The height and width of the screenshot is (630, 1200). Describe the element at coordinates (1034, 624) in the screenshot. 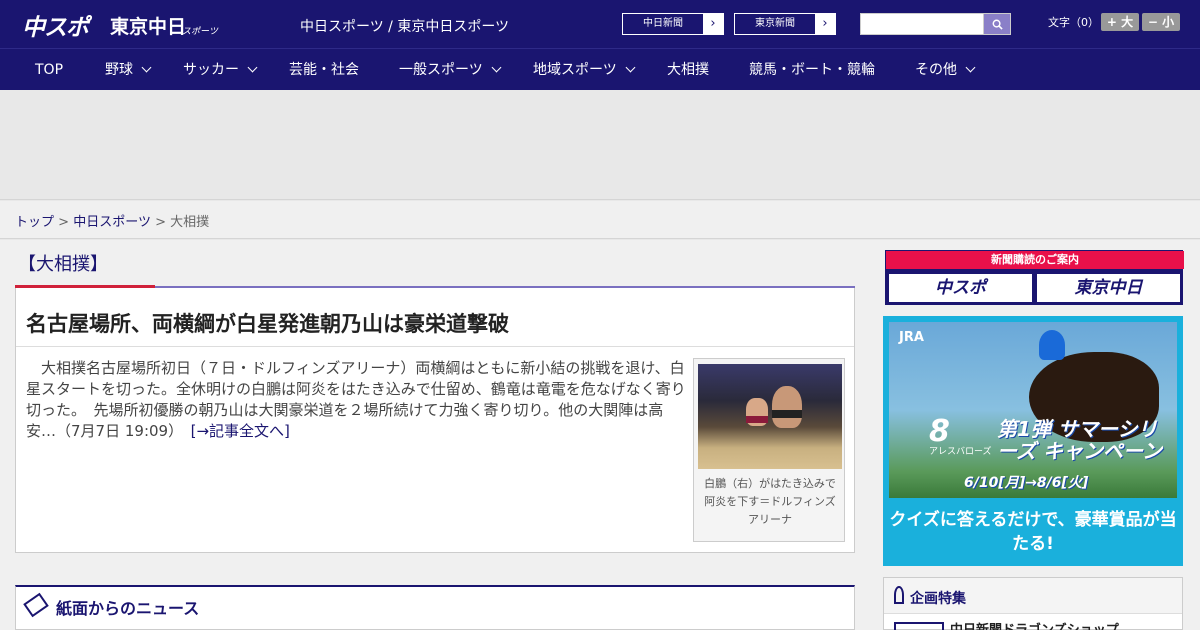

I see `special-feature-link: 中日新聞ドラゴンズショップ` at that location.